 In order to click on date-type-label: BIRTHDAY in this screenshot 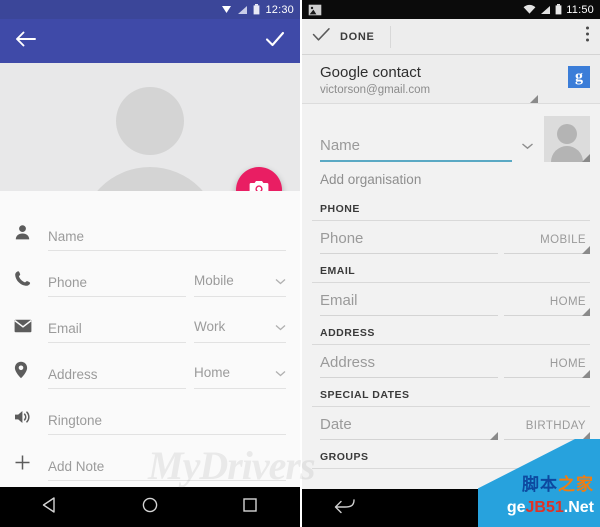, I will do `click(555, 425)`.